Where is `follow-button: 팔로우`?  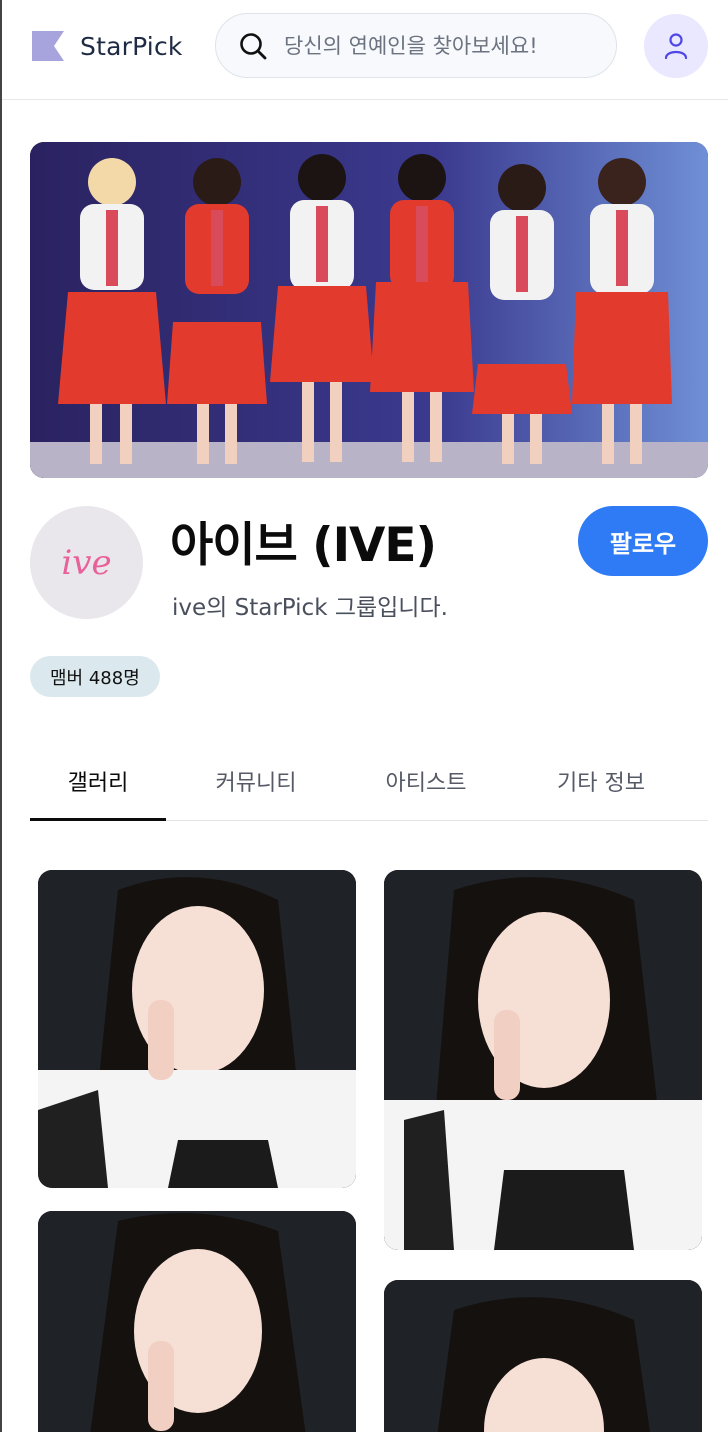
follow-button: 팔로우 is located at coordinates (643, 541).